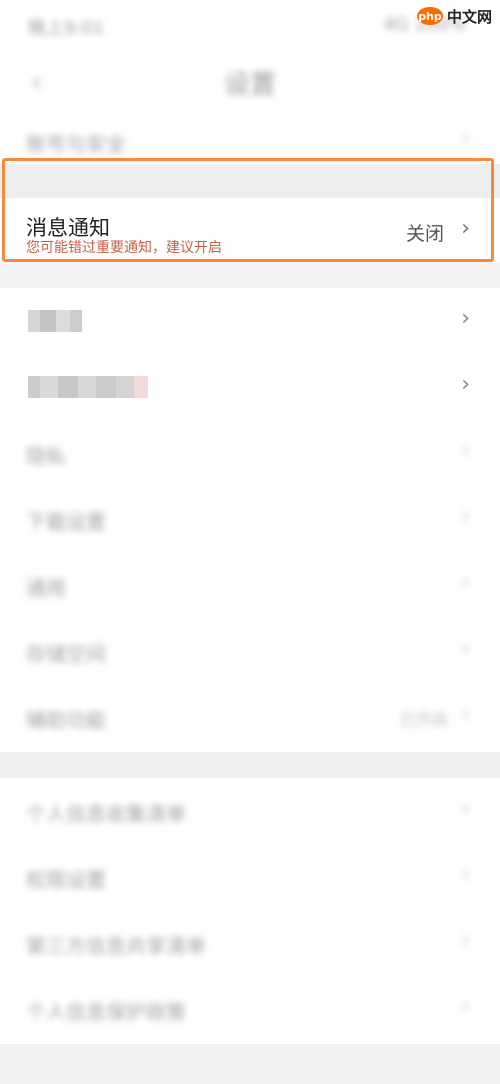 This screenshot has width=500, height=1084. I want to click on page-bottom, so click(250, 1064).